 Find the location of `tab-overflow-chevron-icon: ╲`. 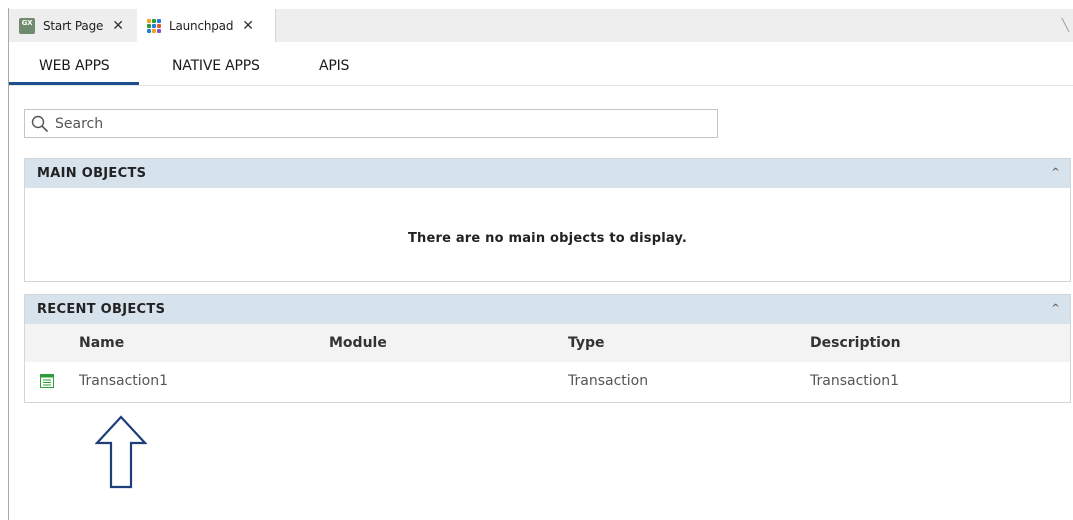

tab-overflow-chevron-icon: ╲ is located at coordinates (1065, 25).